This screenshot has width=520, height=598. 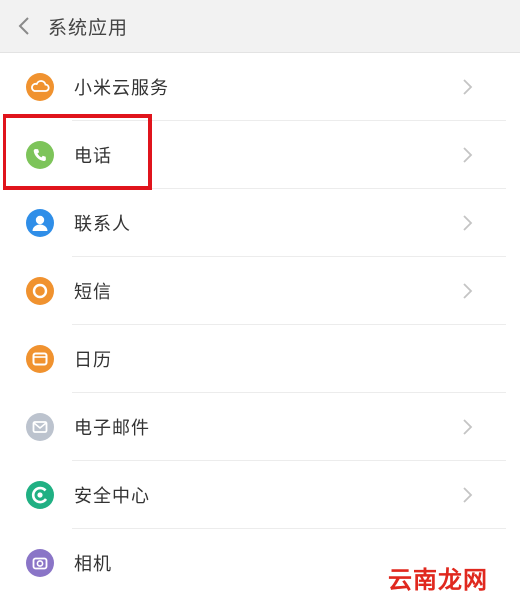 I want to click on list-item-phone: 电话, so click(x=260, y=155).